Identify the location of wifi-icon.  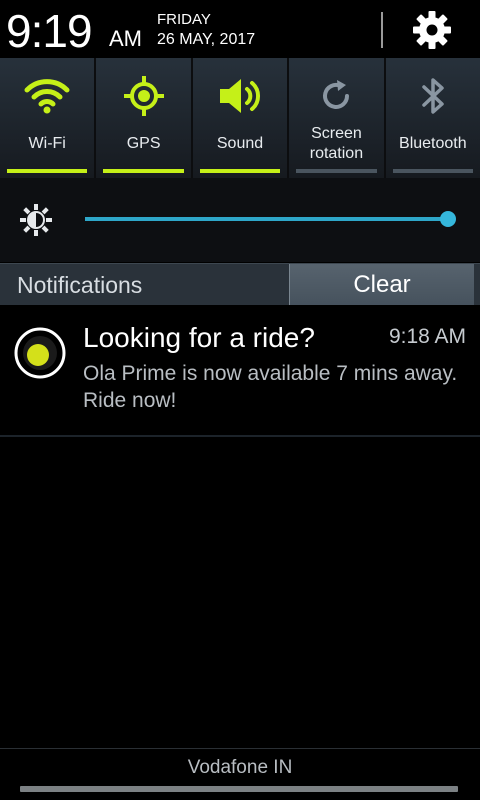
(47, 96).